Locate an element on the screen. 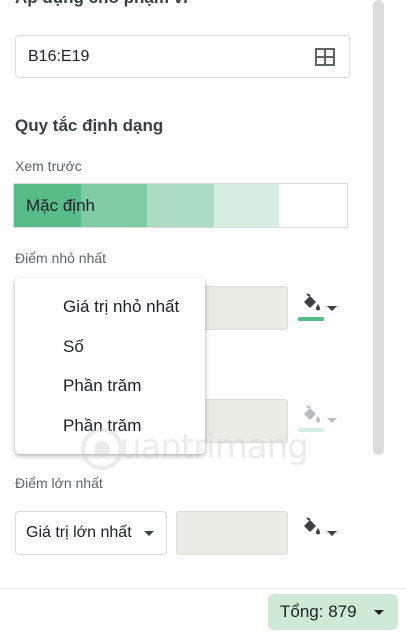 This screenshot has width=406, height=632. max-type-select: Giá trị lớn nhất is located at coordinates (91, 533).